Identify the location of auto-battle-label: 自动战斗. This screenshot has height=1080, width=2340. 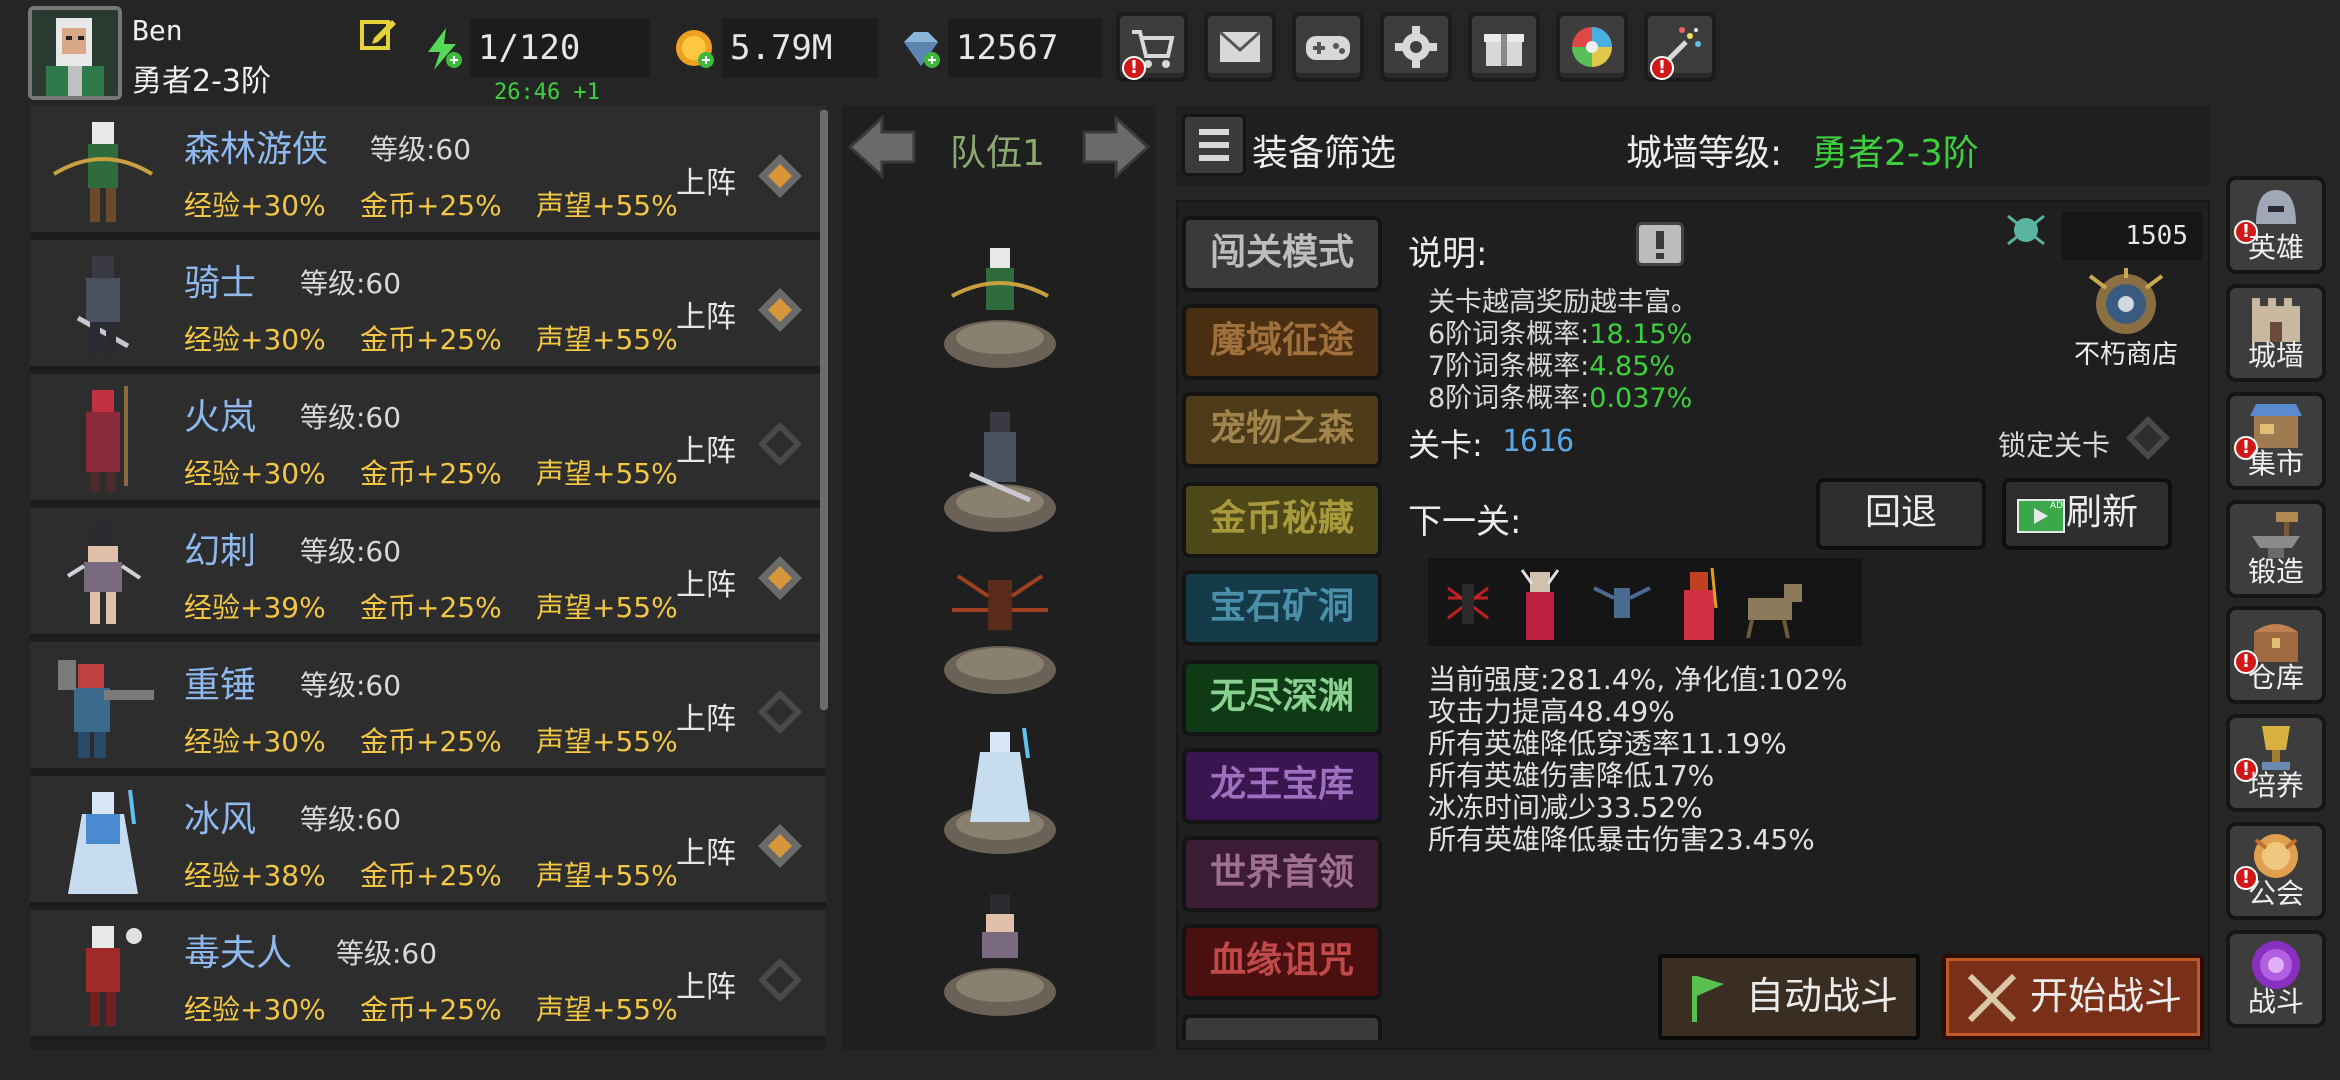
(1822, 996).